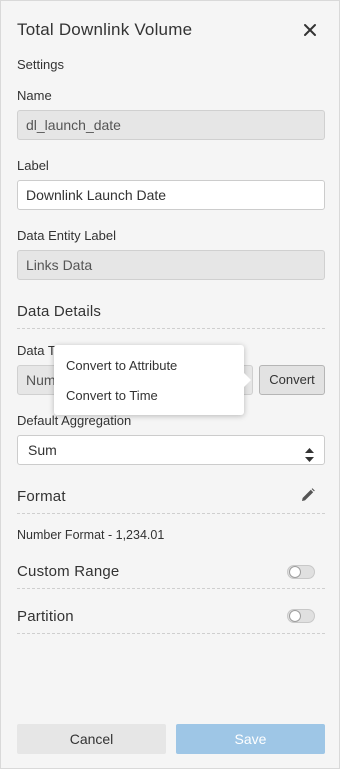 This screenshot has height=769, width=340. I want to click on custom-range-section: Custom Range, so click(171, 574).